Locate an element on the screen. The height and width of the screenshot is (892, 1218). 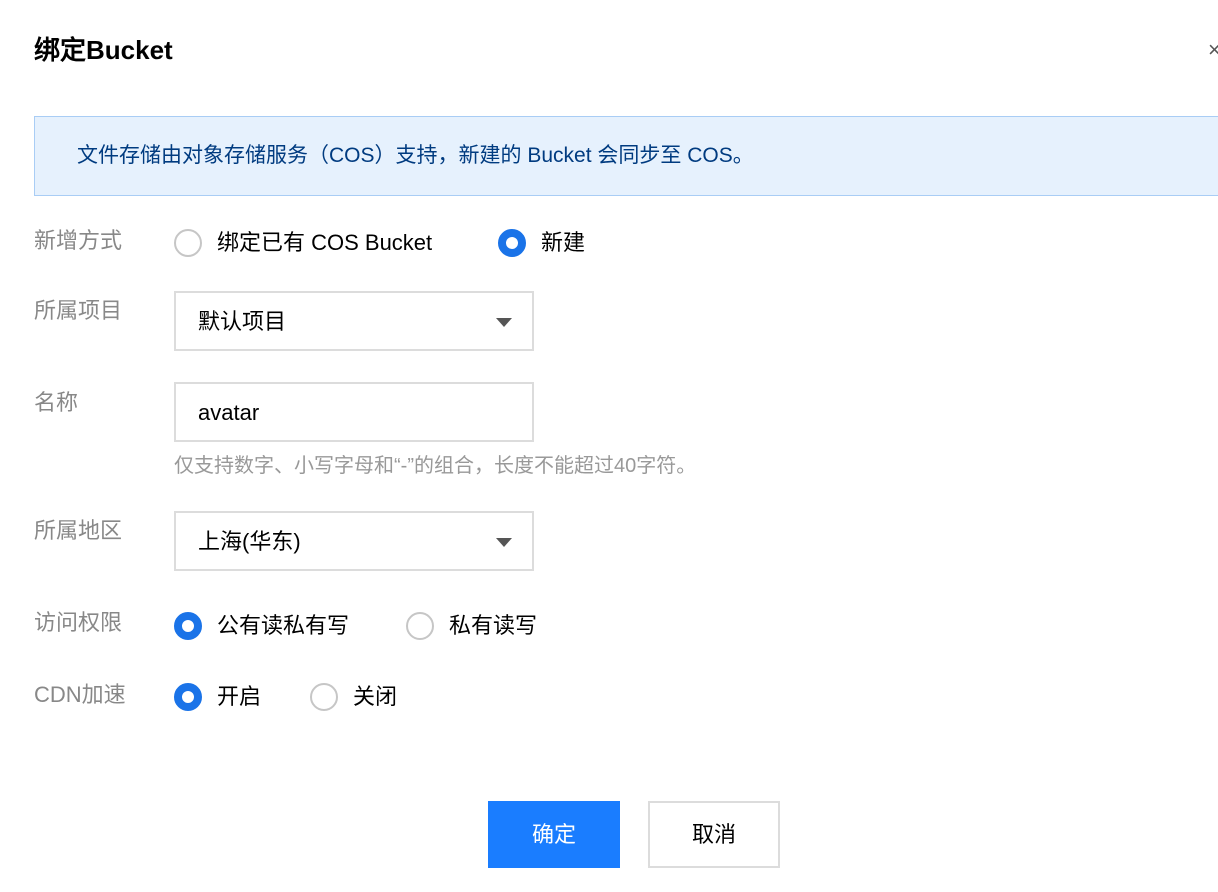
radio-cdn-off-circle is located at coordinates (324, 697).